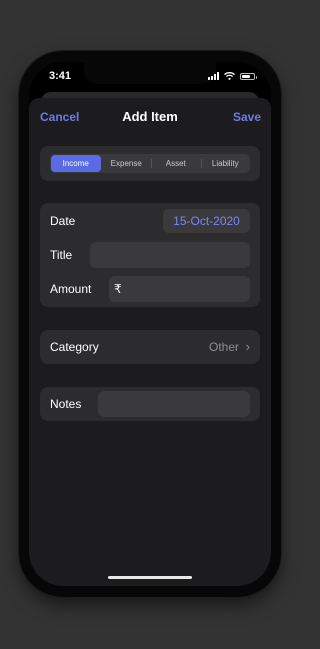 The width and height of the screenshot is (320, 649). Describe the element at coordinates (60, 76) in the screenshot. I see `status-time: 3:41` at that location.